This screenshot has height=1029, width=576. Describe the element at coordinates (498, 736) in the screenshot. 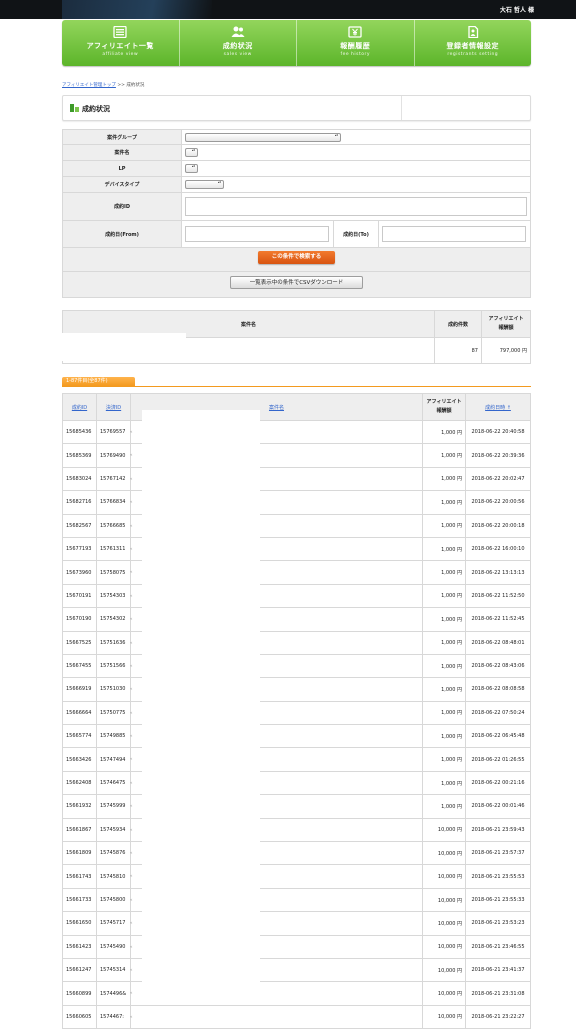

I see `sale-date: 2018-06-22 06:45:48` at that location.